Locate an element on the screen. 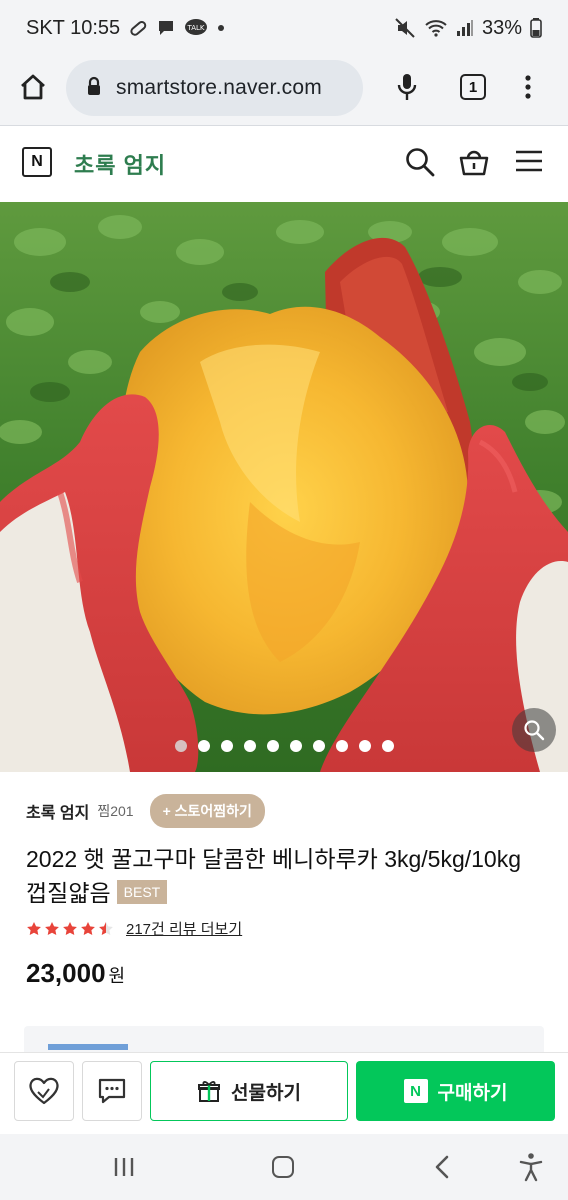 The image size is (568, 1200). zoom-button is located at coordinates (534, 730).